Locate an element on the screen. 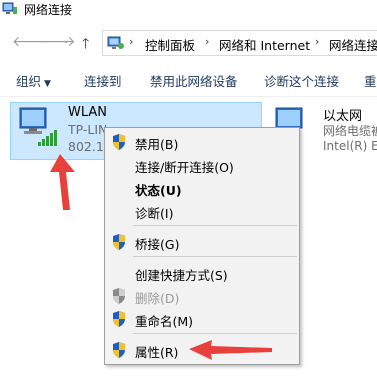 This screenshot has height=383, width=377. control-panel-icon is located at coordinates (115, 42).